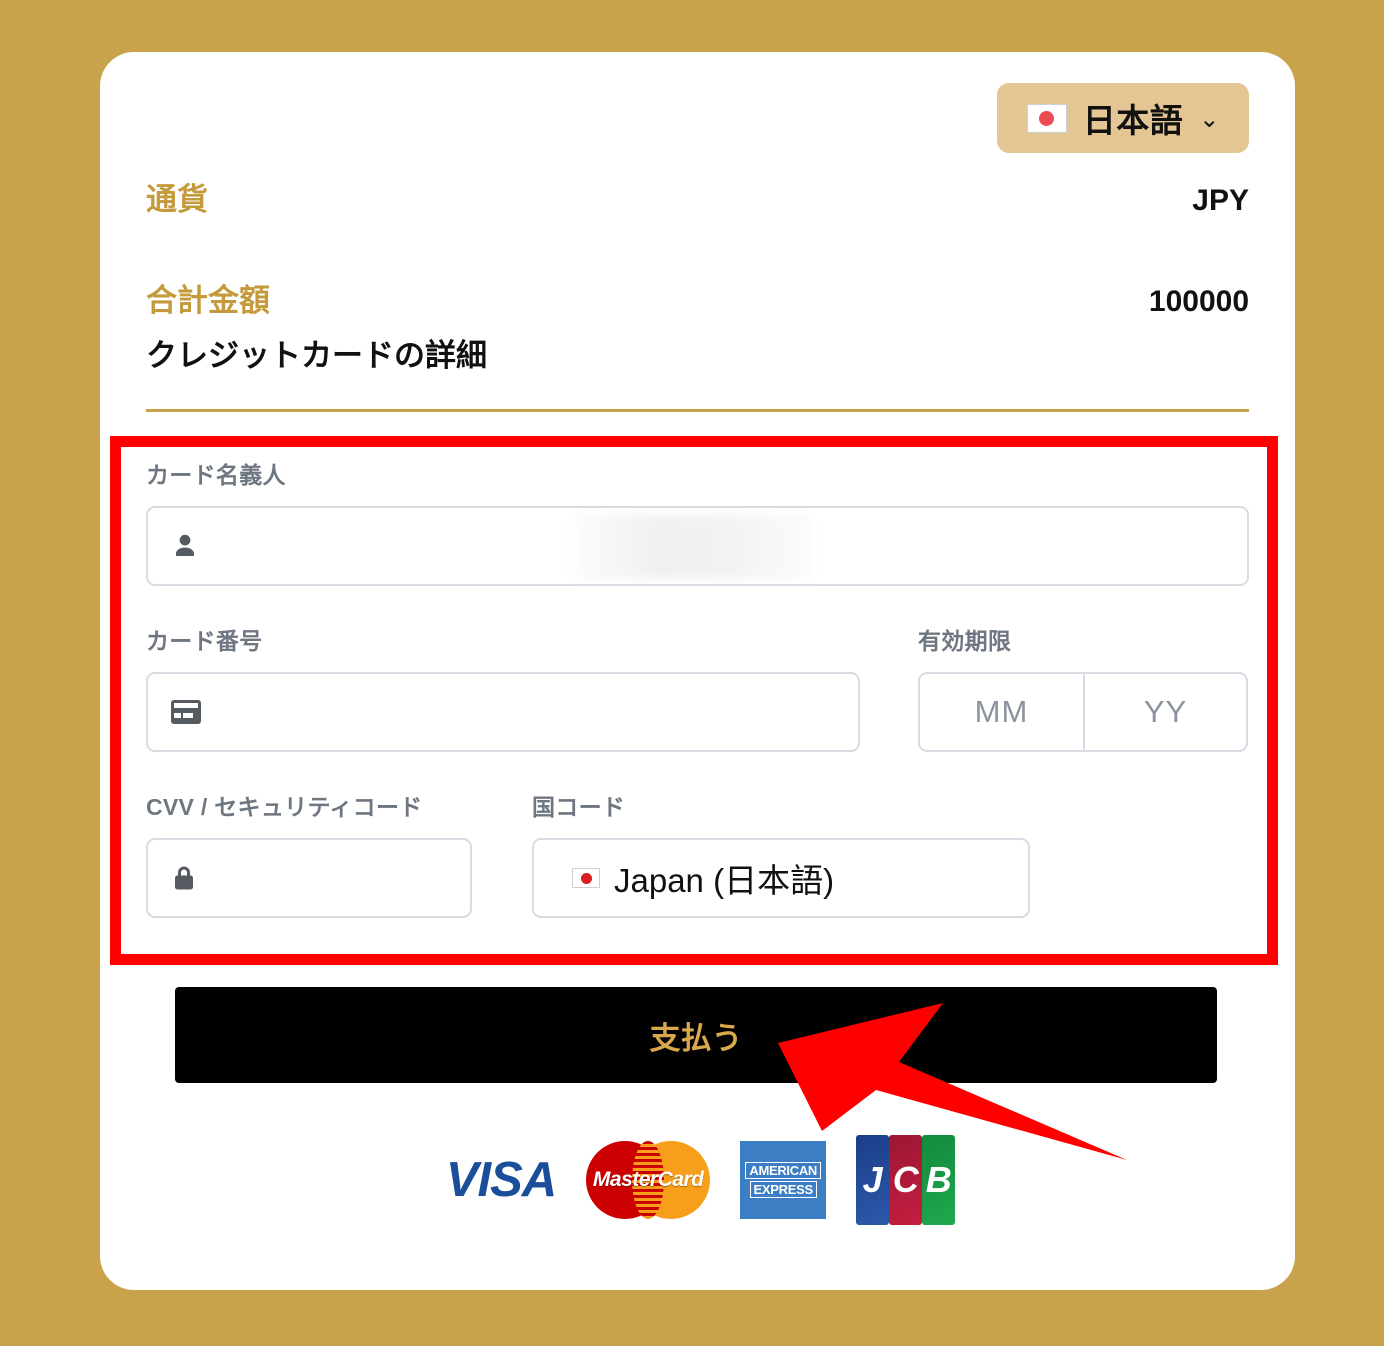 The image size is (1384, 1346). What do you see at coordinates (697, 410) in the screenshot?
I see `section-divider` at bounding box center [697, 410].